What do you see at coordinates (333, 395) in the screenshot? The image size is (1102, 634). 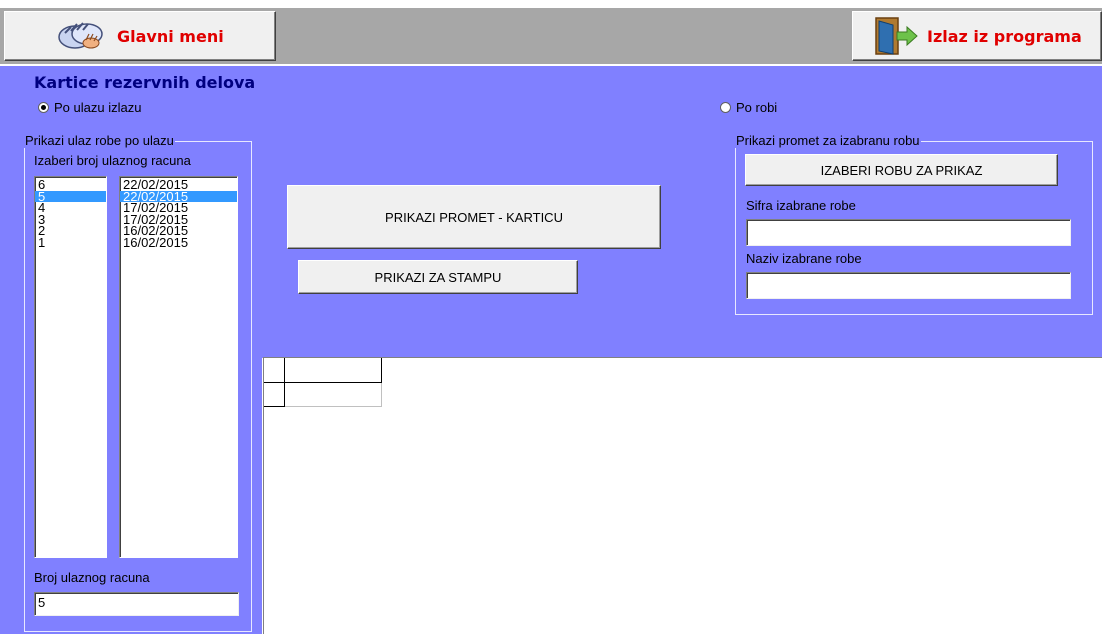 I see `grid-cell` at bounding box center [333, 395].